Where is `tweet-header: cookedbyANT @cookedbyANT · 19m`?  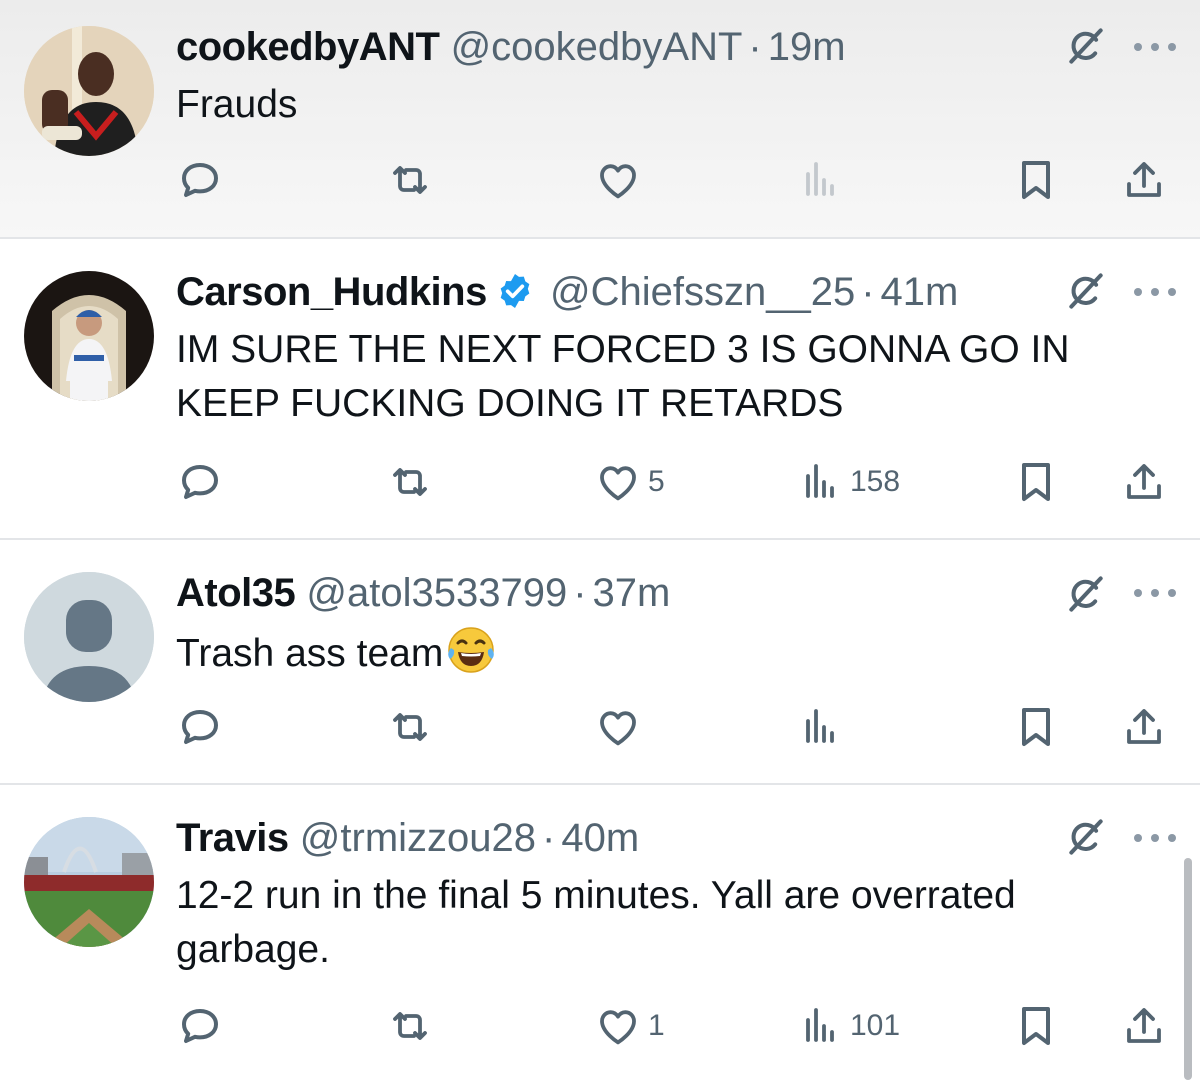
tweet-header: cookedbyANT @cookedbyANT · 19m is located at coordinates (511, 47).